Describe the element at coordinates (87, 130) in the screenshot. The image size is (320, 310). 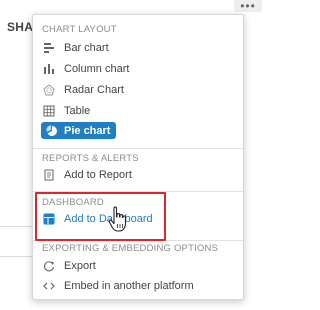
I see `menu-item-label: Pie chart` at that location.